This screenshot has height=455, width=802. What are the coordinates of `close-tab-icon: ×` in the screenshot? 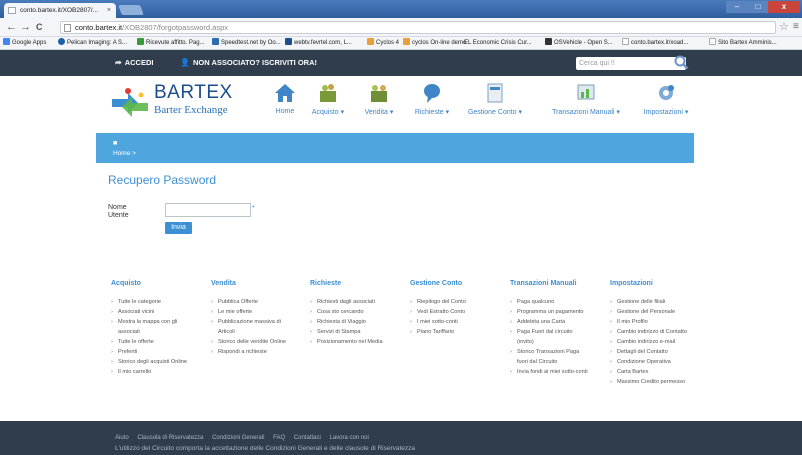 It's located at (109, 10).